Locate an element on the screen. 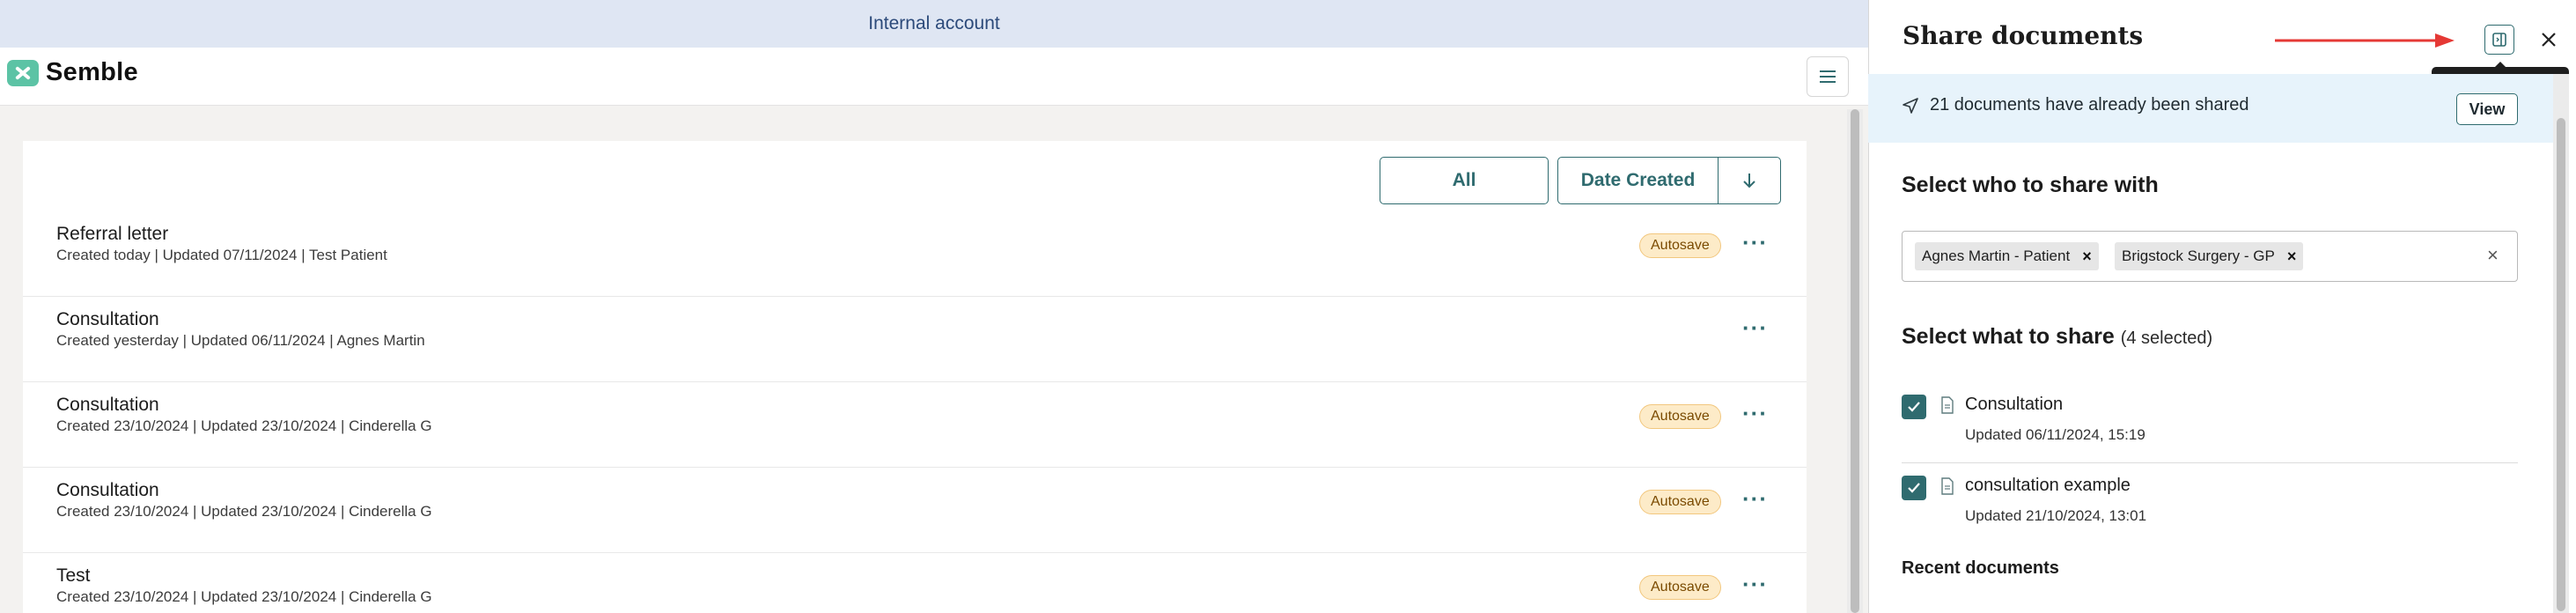 The width and height of the screenshot is (2576, 613). sort-by-date-created-button: Date Created is located at coordinates (1639, 180).